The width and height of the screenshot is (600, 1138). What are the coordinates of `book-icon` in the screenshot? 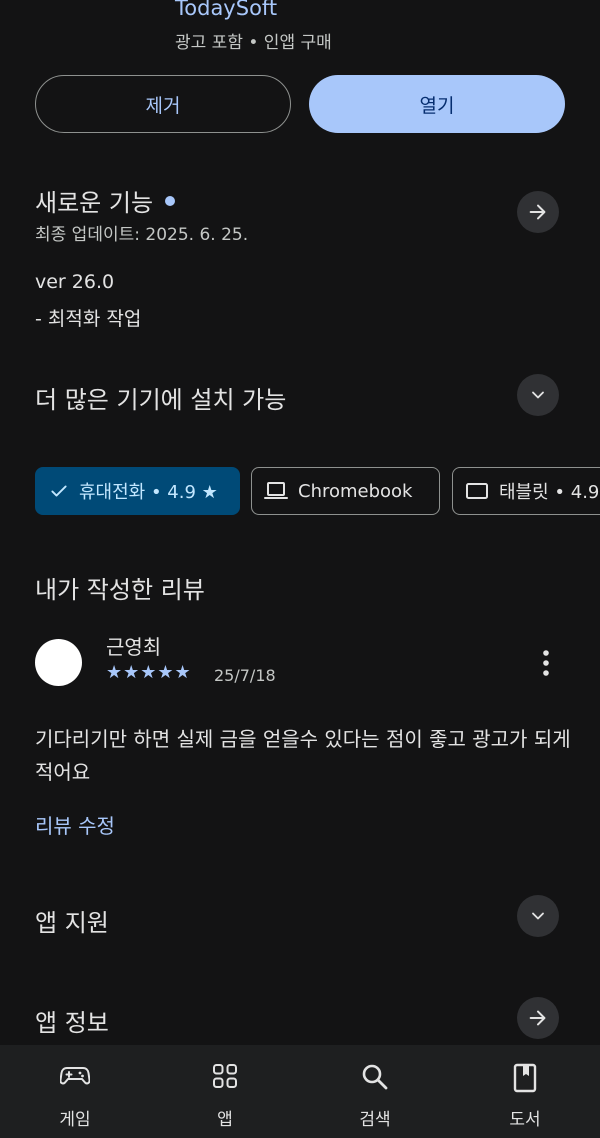 It's located at (525, 1078).